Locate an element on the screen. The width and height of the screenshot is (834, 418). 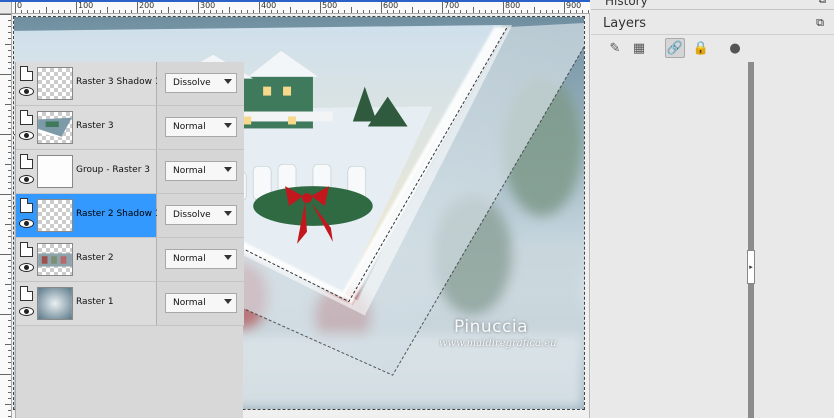
layer-row-main: Raster 3 is located at coordinates (86, 127).